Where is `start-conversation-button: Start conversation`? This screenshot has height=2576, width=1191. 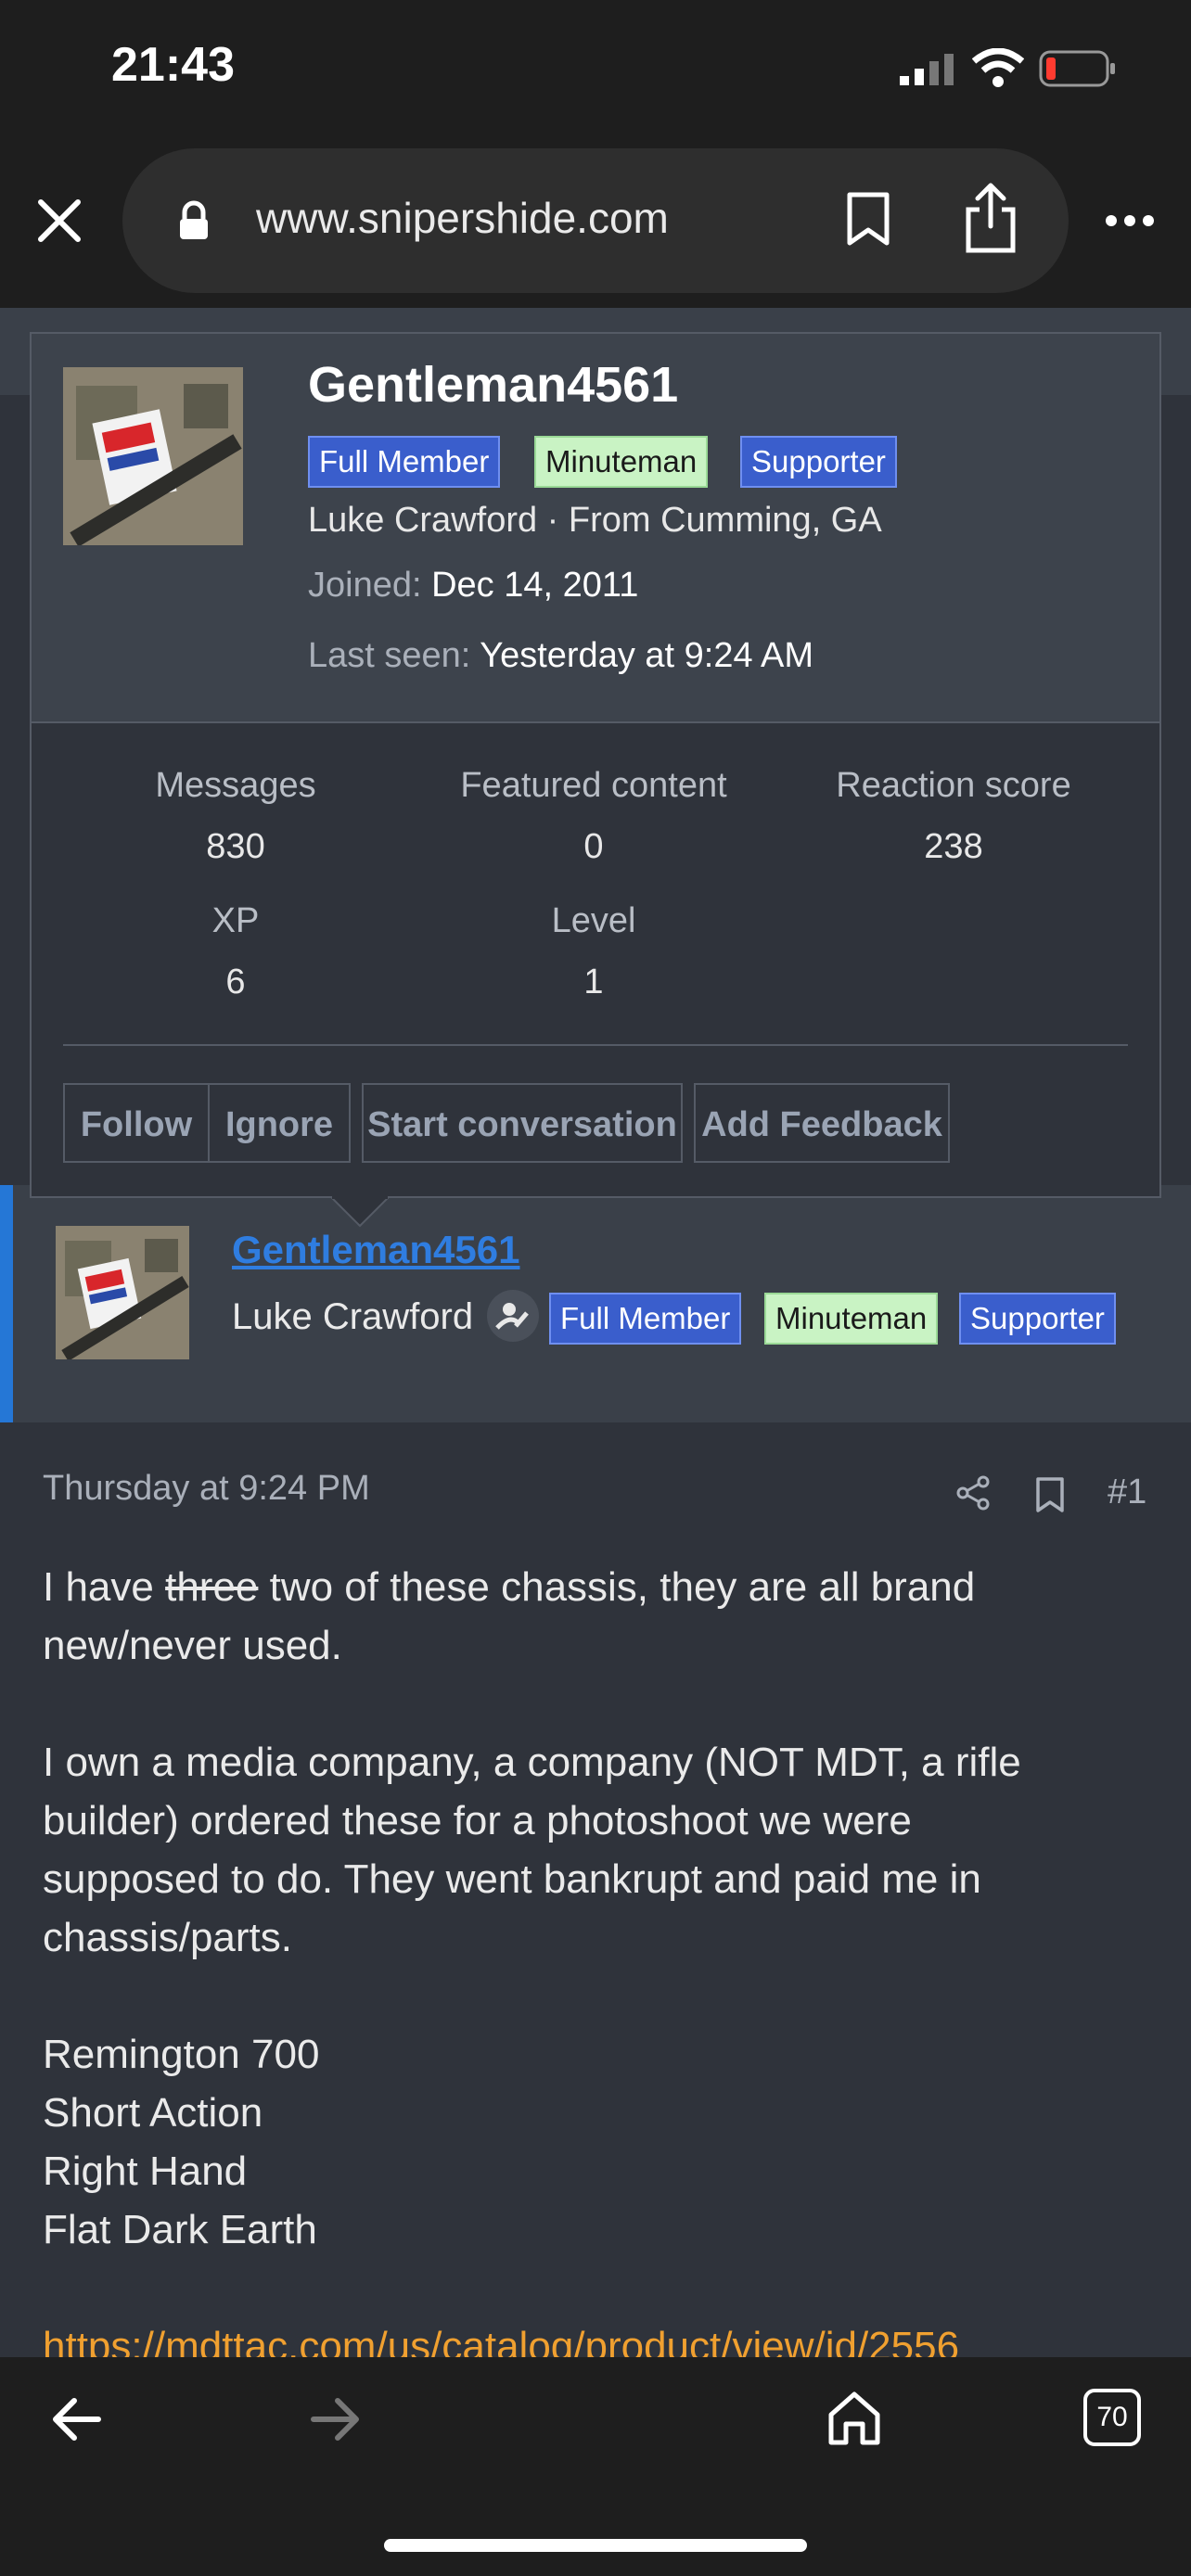
start-conversation-button: Start conversation is located at coordinates (522, 1123).